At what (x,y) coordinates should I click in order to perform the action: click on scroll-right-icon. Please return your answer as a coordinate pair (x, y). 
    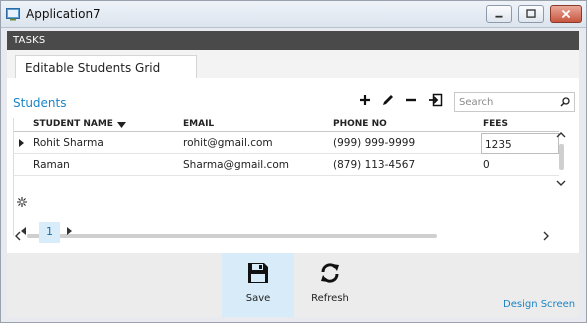
    Looking at the image, I should click on (546, 236).